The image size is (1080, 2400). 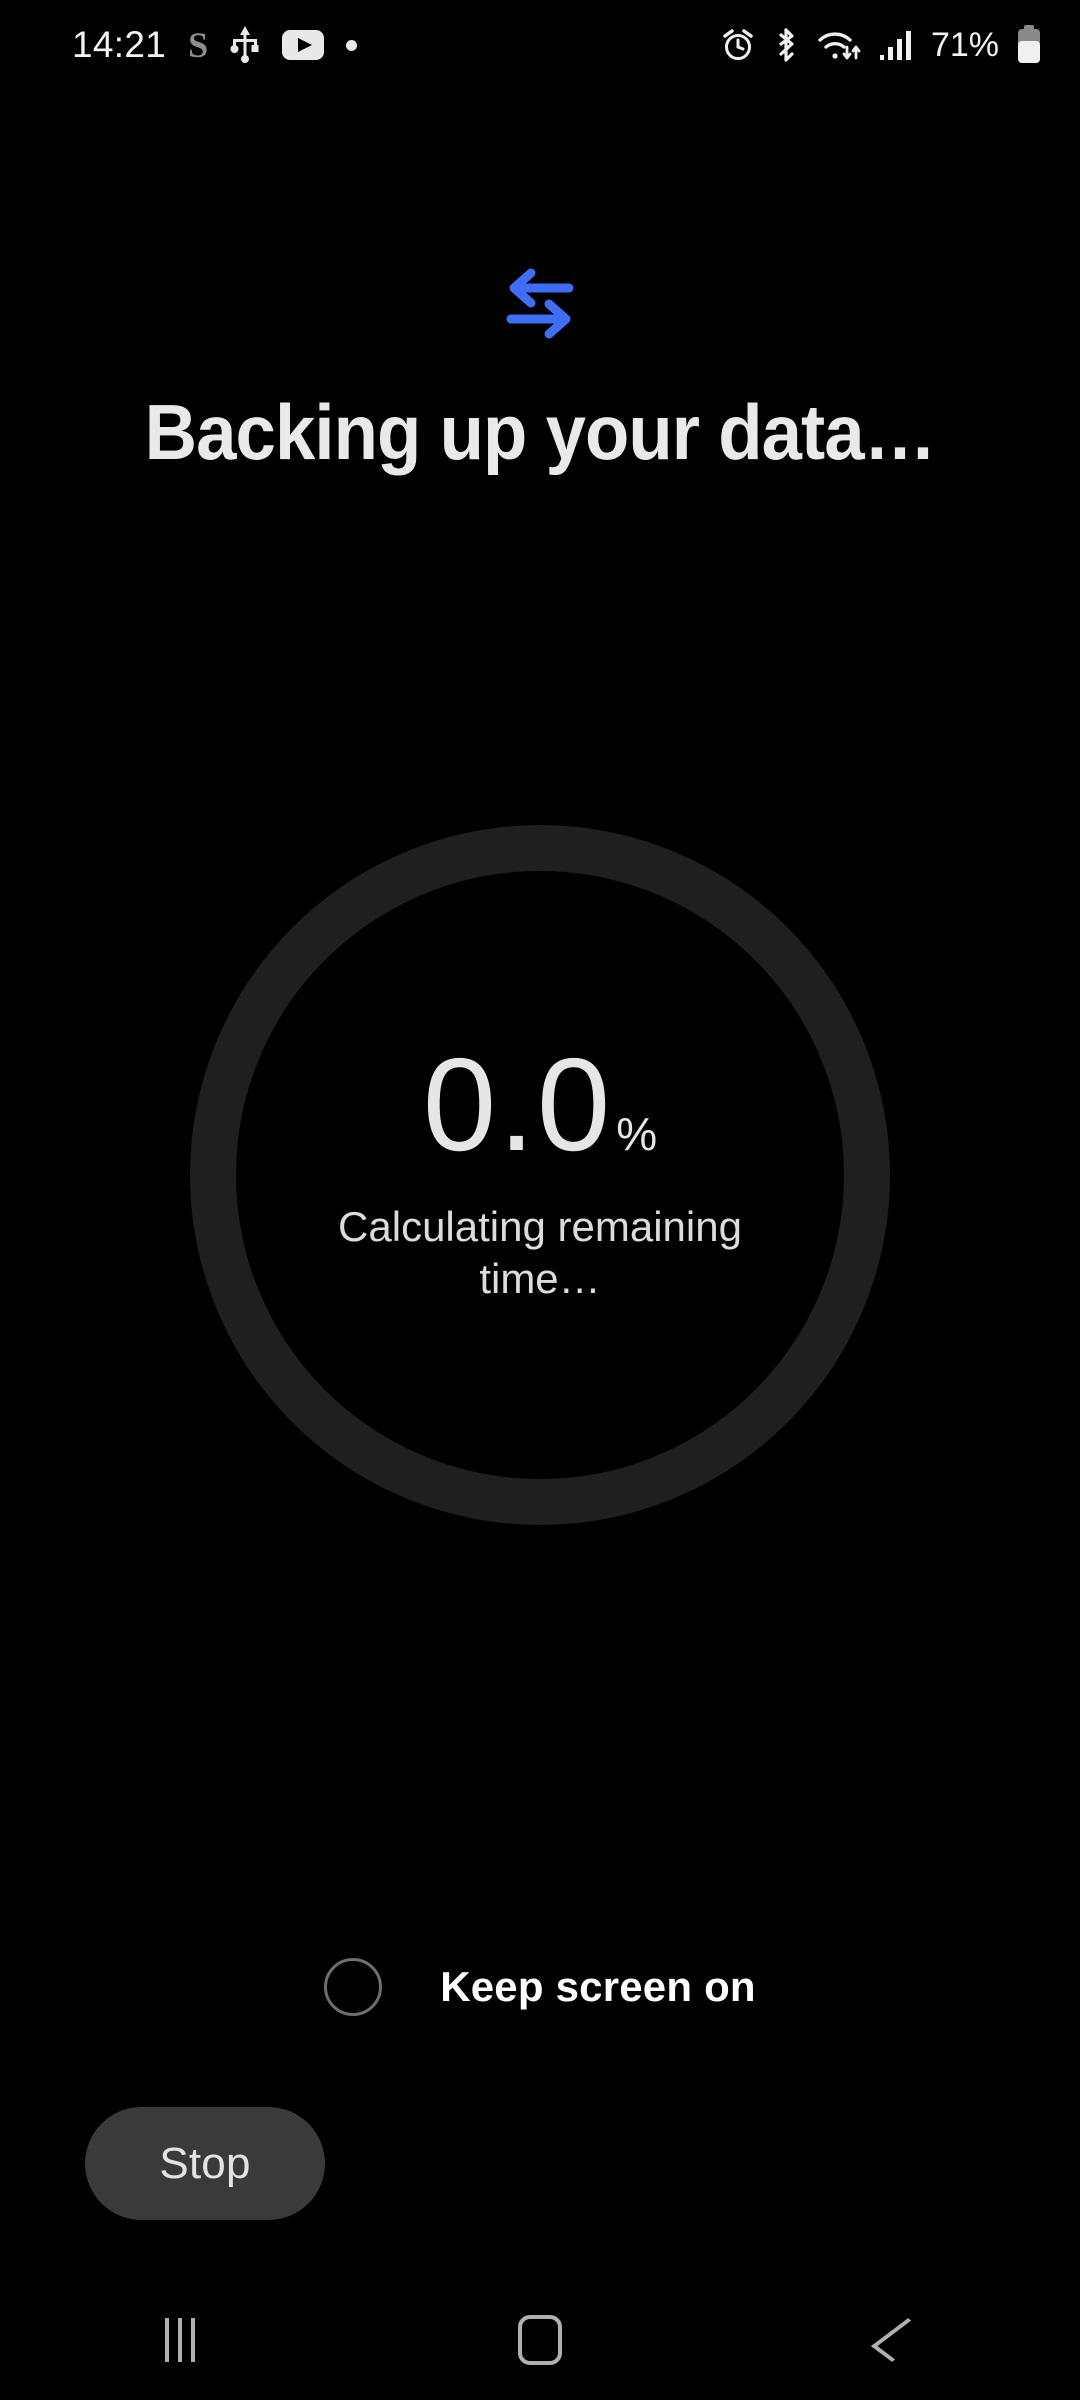 I want to click on progress-percent: 0.0 %, so click(x=540, y=1104).